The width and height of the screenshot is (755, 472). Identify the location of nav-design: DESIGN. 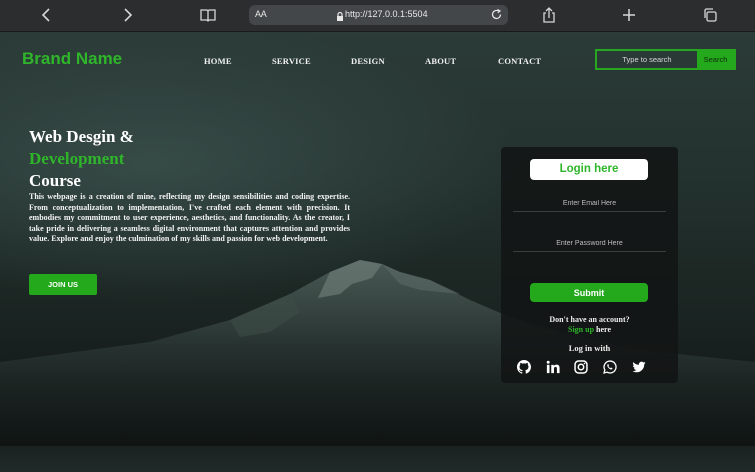
(368, 61).